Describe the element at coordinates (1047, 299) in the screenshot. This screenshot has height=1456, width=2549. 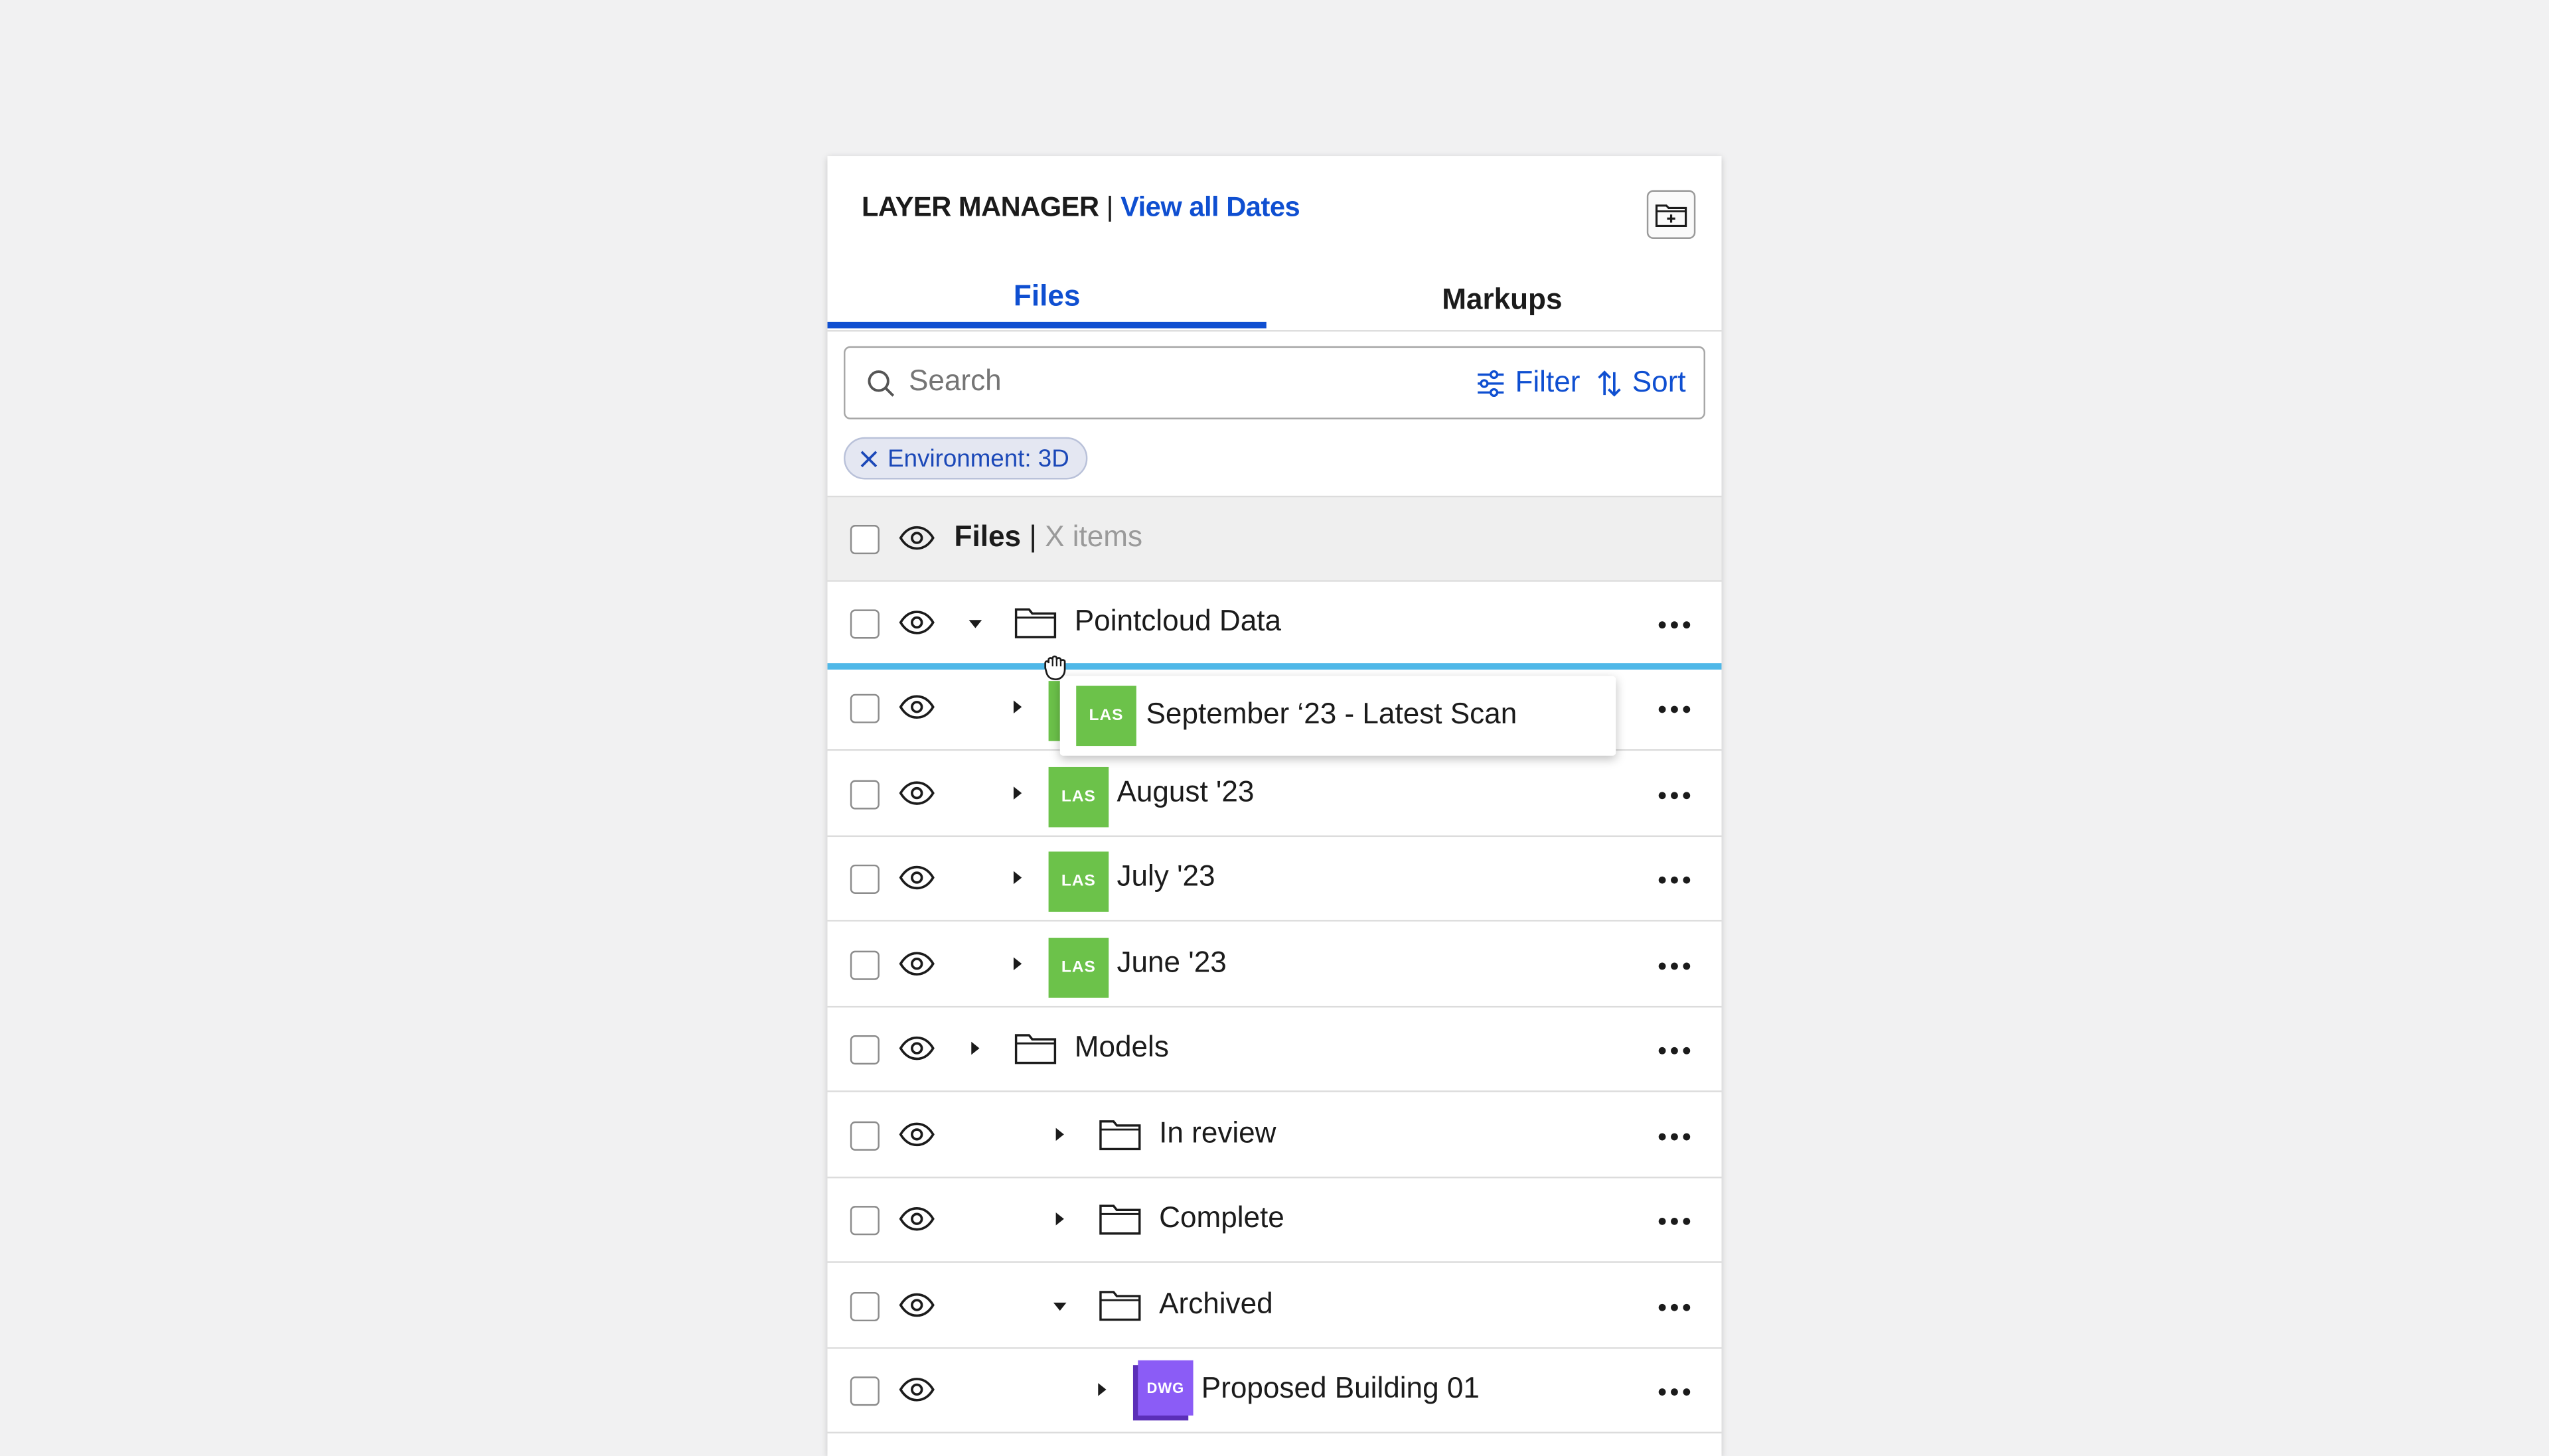
I see `tab-files: Files` at that location.